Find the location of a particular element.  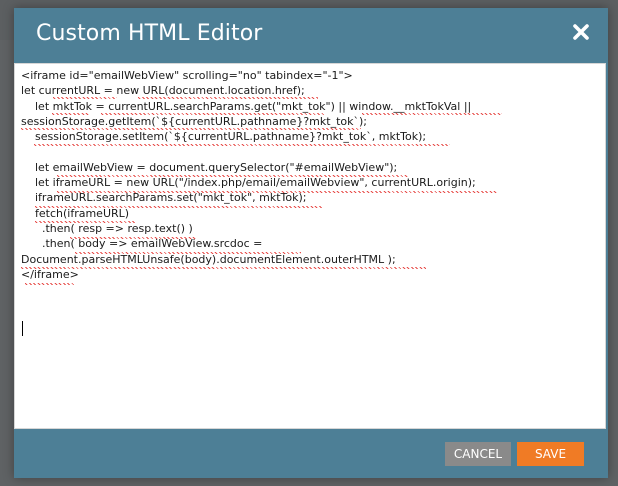

close-button is located at coordinates (581, 32).